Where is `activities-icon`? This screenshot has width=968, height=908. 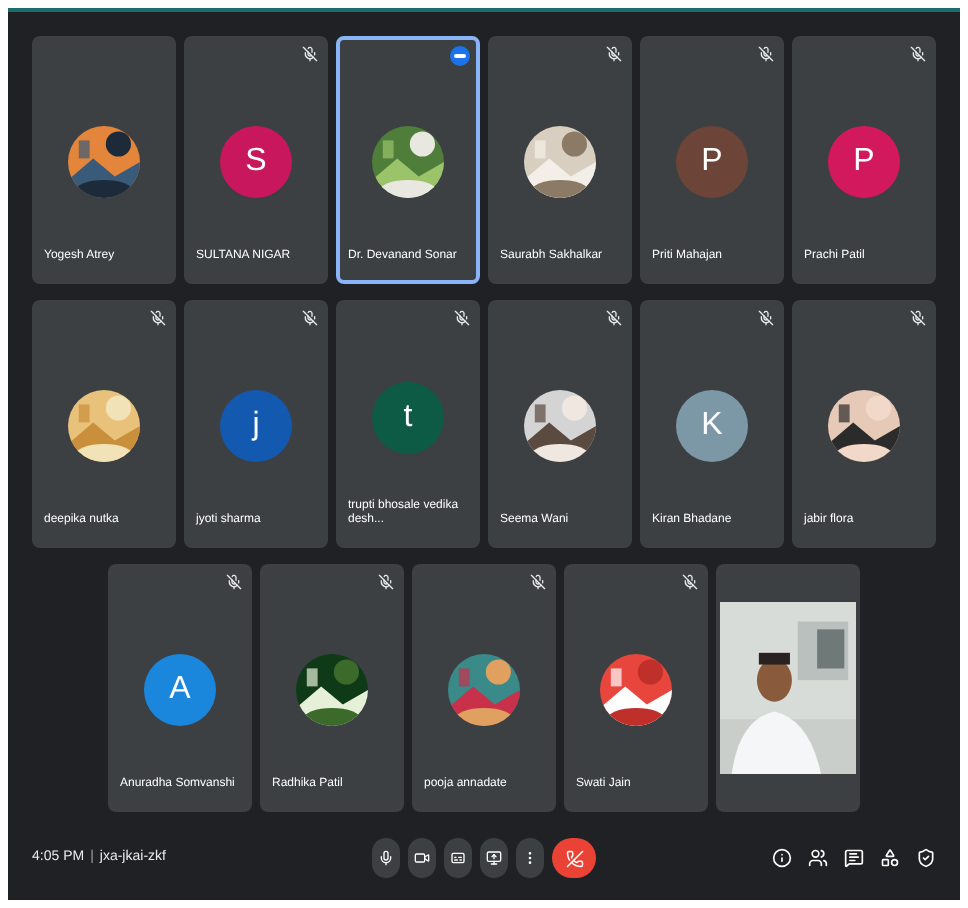 activities-icon is located at coordinates (890, 858).